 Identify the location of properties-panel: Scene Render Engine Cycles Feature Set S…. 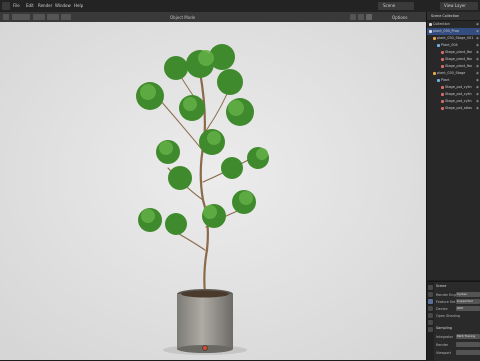
(453, 321).